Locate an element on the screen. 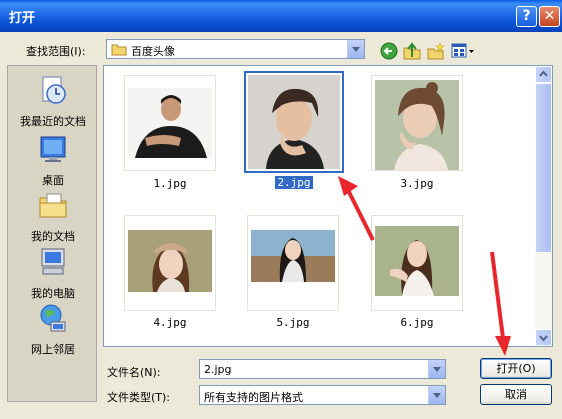 This screenshot has height=419, width=562. annotation-arrowhead-file is located at coordinates (348, 186).